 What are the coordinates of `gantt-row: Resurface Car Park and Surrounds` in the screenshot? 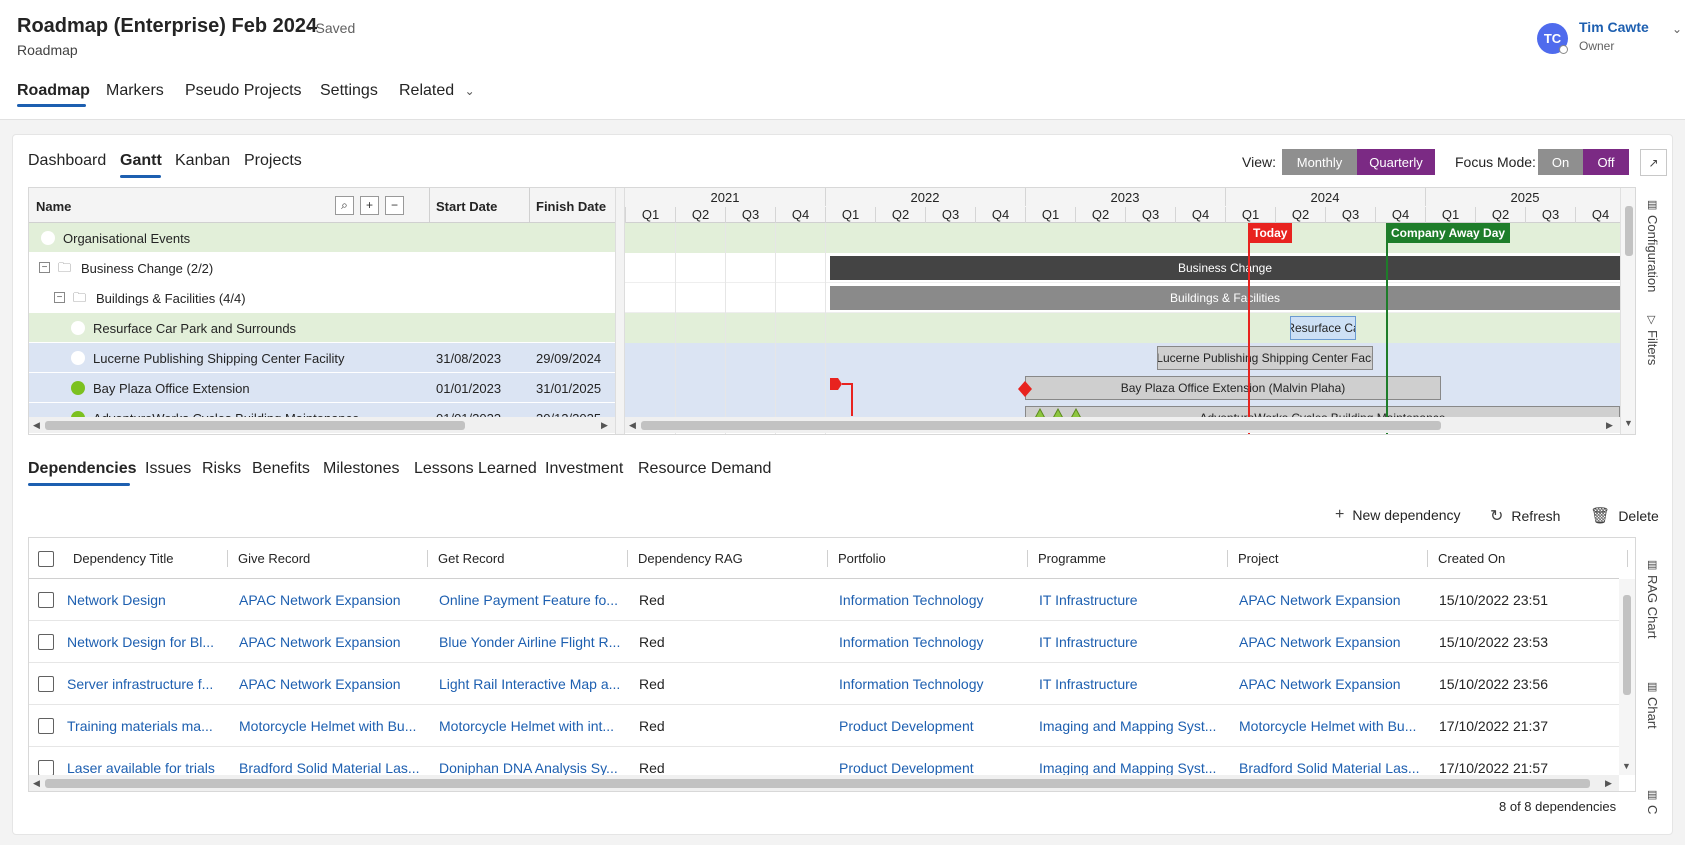 It's located at (322, 328).